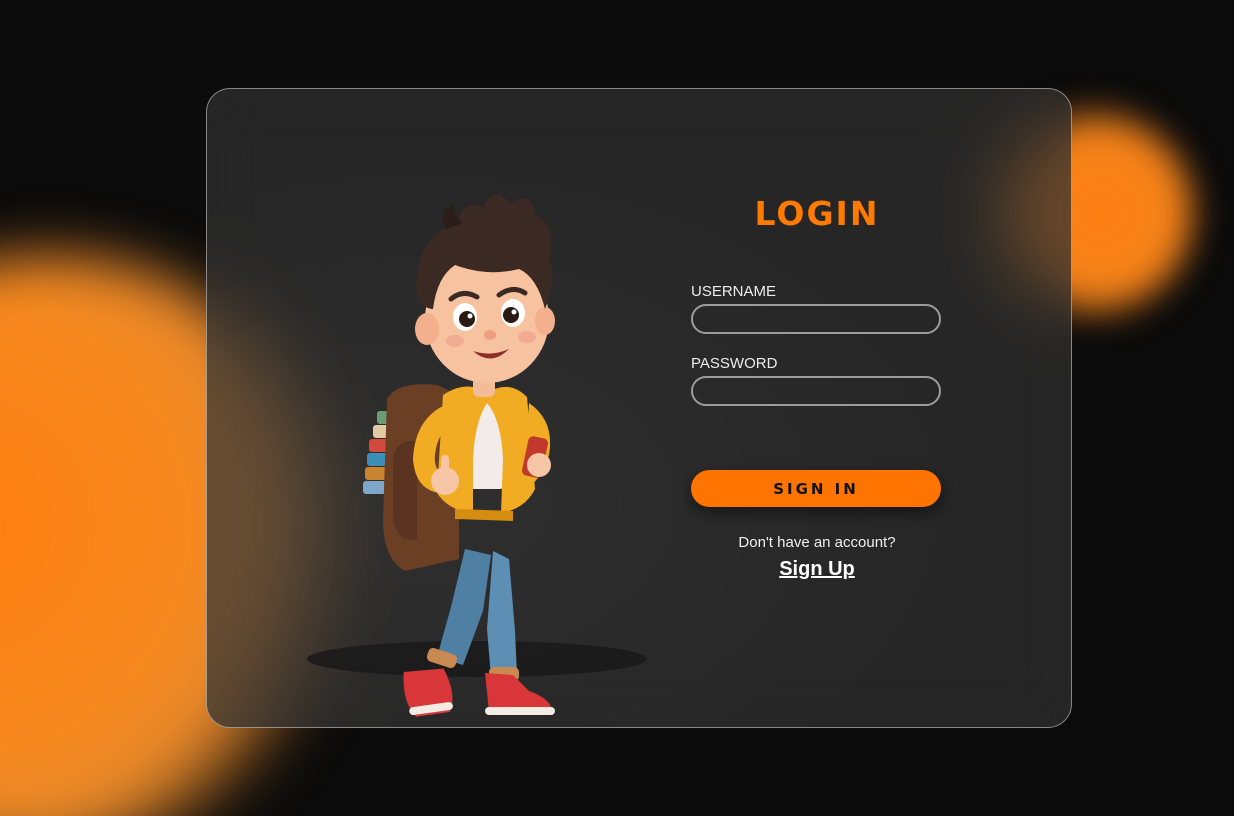 The height and width of the screenshot is (816, 1234). I want to click on page-title: LOGIN, so click(817, 213).